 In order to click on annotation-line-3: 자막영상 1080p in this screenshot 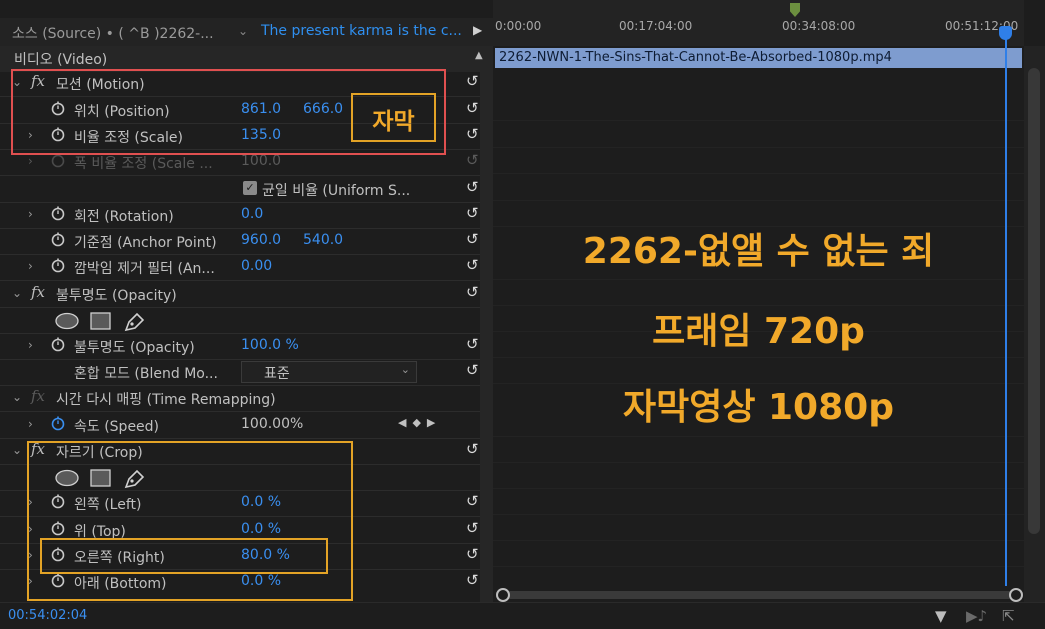, I will do `click(758, 407)`.